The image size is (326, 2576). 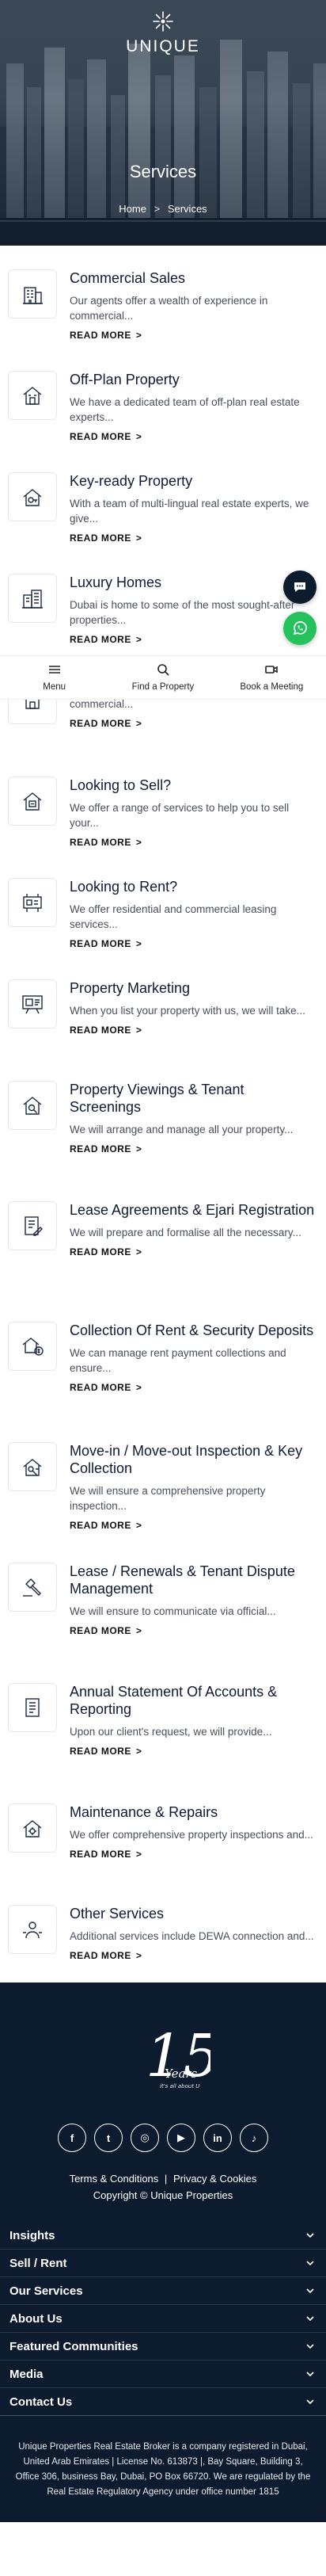 What do you see at coordinates (108, 2138) in the screenshot?
I see `twitter-icon: t` at bounding box center [108, 2138].